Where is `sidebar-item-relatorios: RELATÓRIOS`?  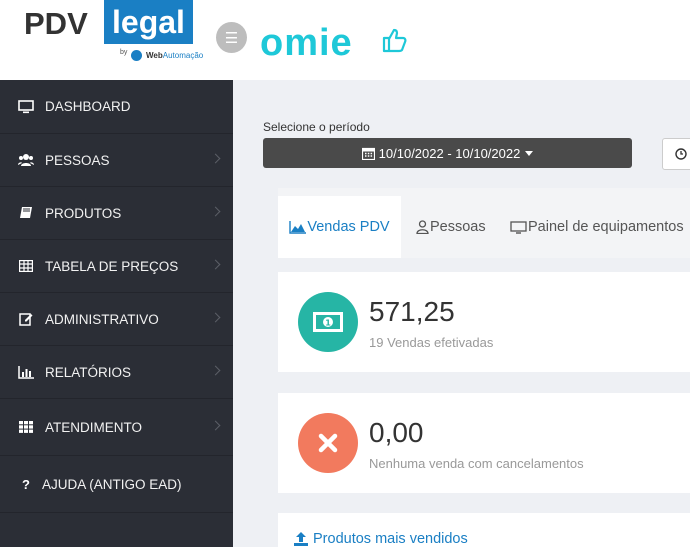 sidebar-item-relatorios: RELATÓRIOS is located at coordinates (116, 372).